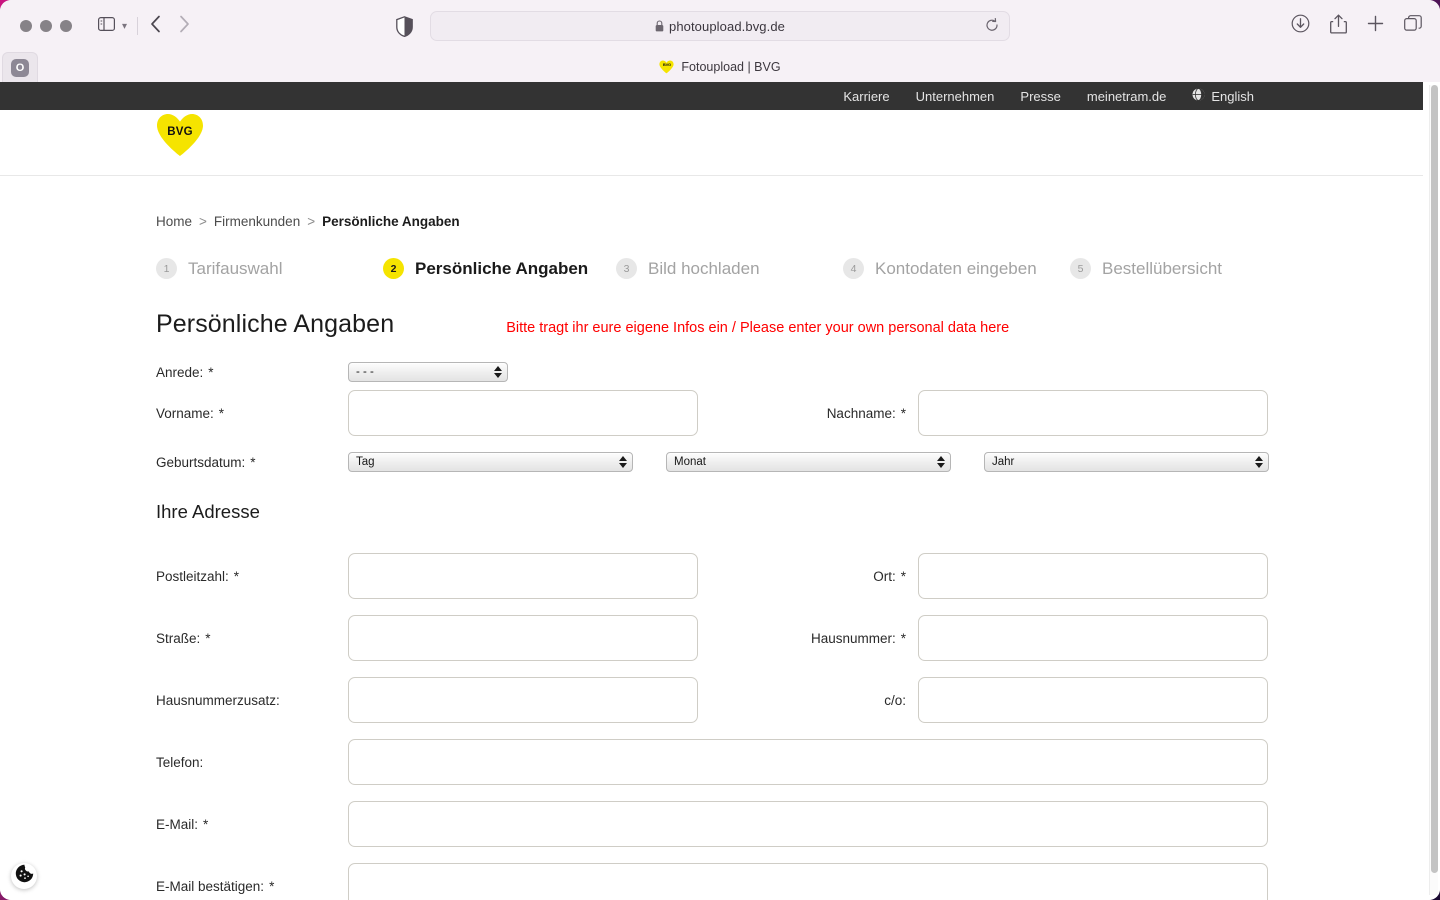  I want to click on sidebar-toggle-button: ▾, so click(112, 26).